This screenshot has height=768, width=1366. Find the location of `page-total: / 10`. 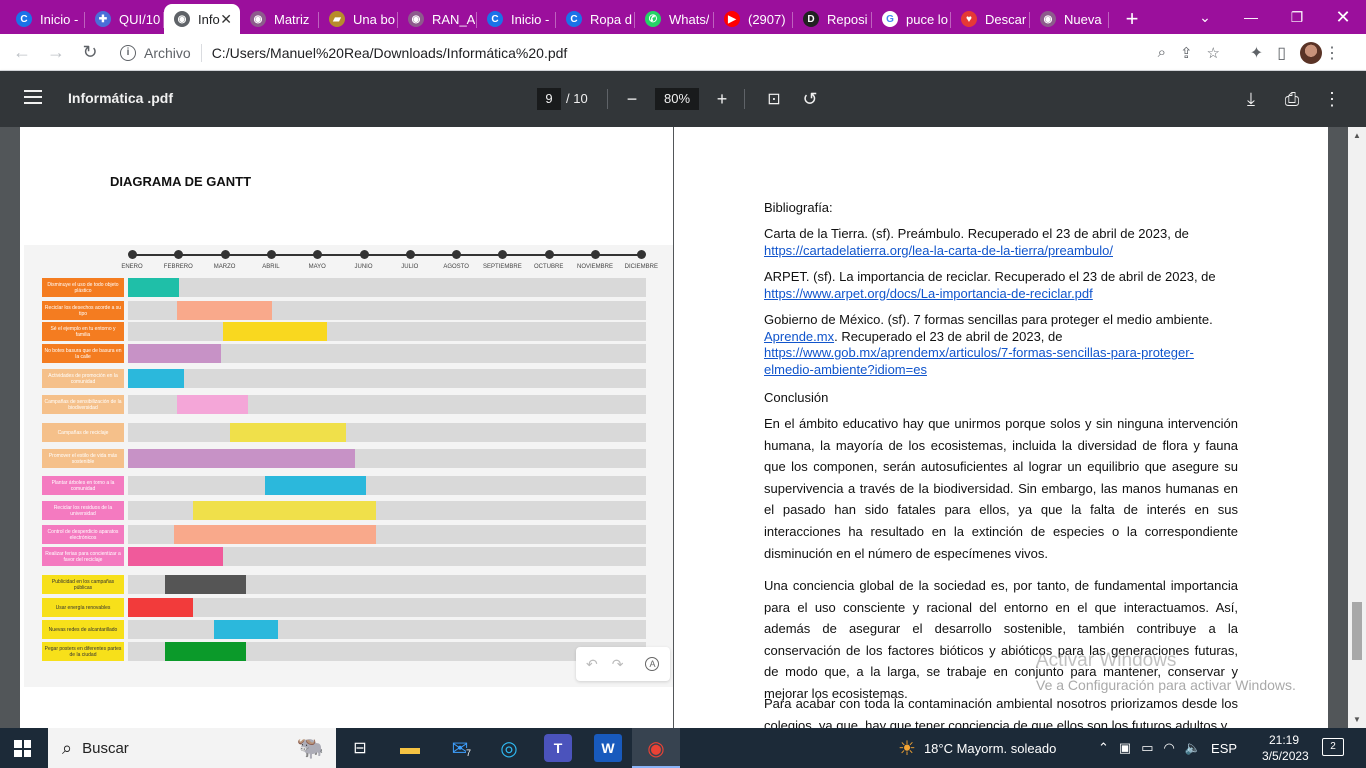

page-total: / 10 is located at coordinates (577, 98).